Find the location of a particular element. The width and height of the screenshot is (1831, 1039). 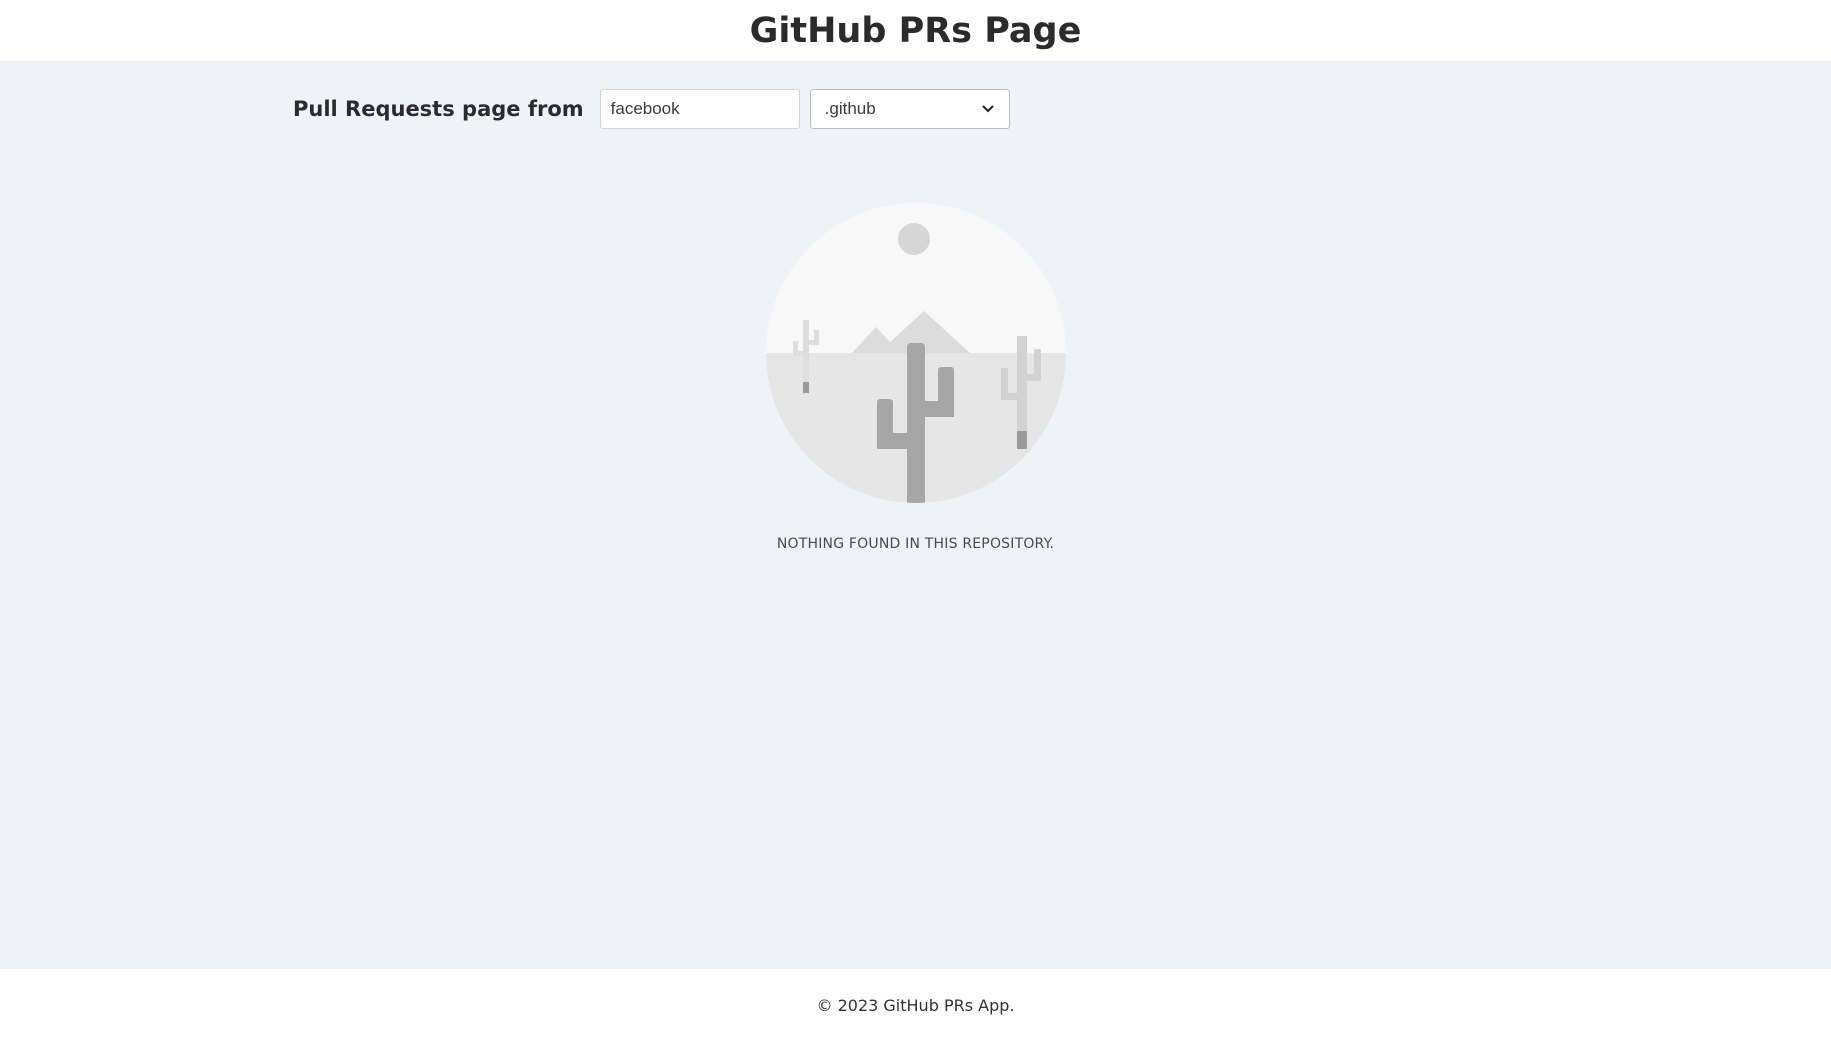

chevron-down-icon is located at coordinates (988, 109).